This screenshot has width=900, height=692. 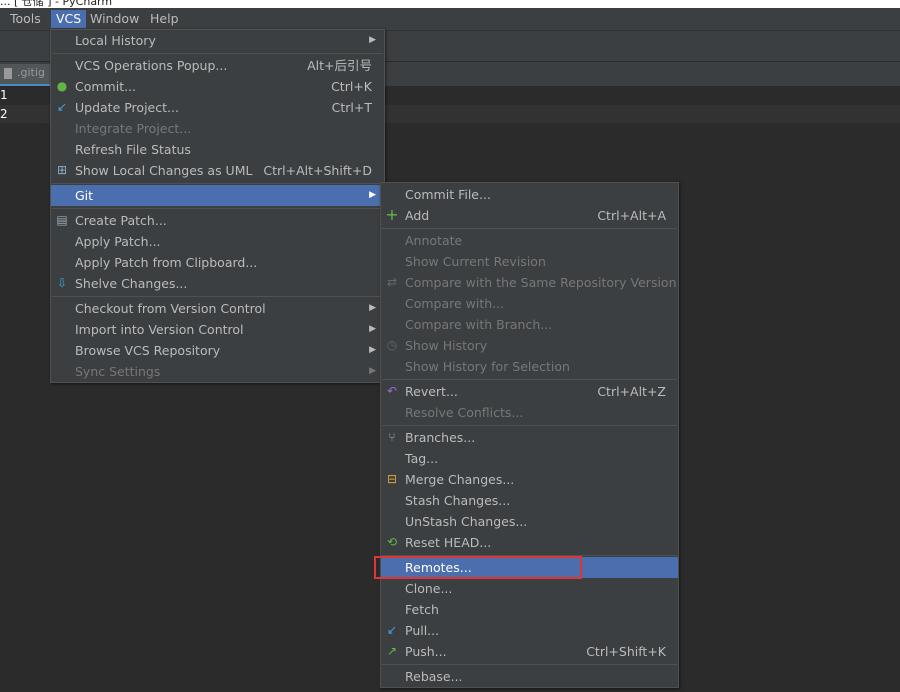 I want to click on editor-tab-gitignore: .gitig, so click(x=25, y=75).